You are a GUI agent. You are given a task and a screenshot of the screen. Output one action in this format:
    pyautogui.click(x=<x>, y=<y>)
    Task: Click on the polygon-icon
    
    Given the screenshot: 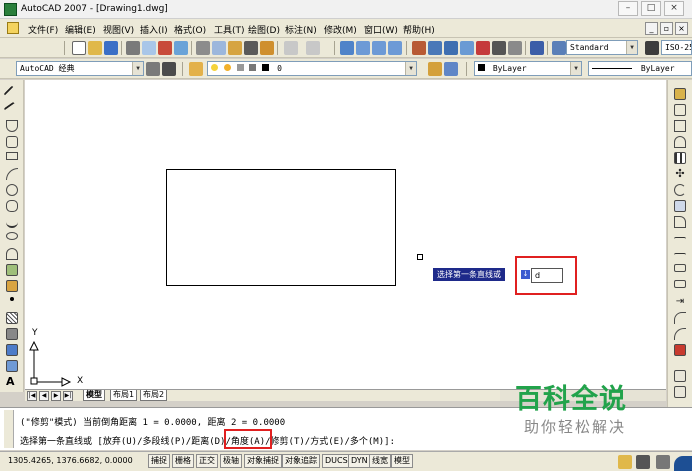 What is the action you would take?
    pyautogui.click(x=12, y=142)
    